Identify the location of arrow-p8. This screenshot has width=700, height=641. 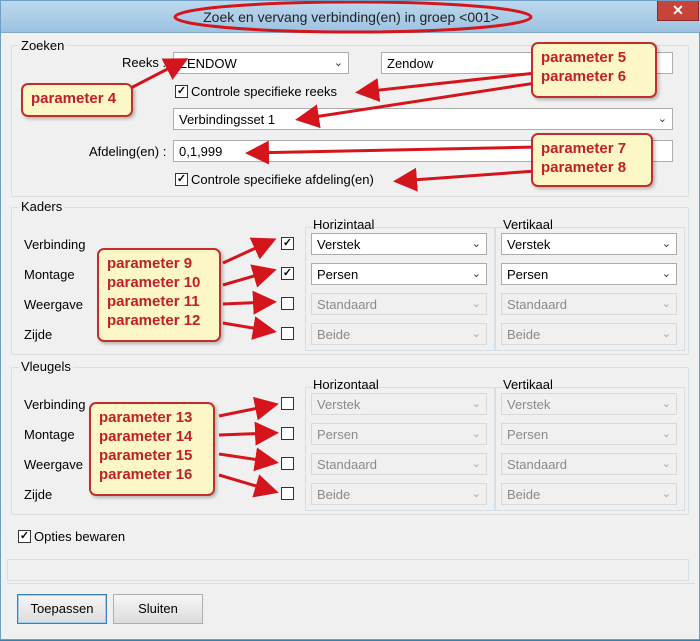
(465, 179).